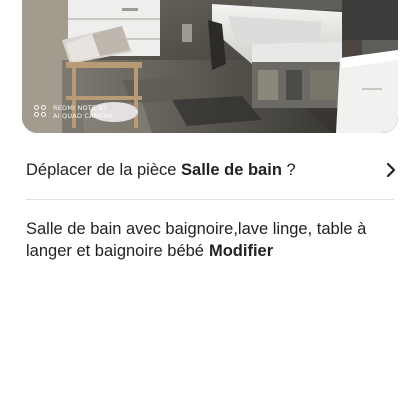 The image size is (420, 420). I want to click on move-to-room-row: Déplacer de la pièce Salle de bain ?, so click(212, 170).